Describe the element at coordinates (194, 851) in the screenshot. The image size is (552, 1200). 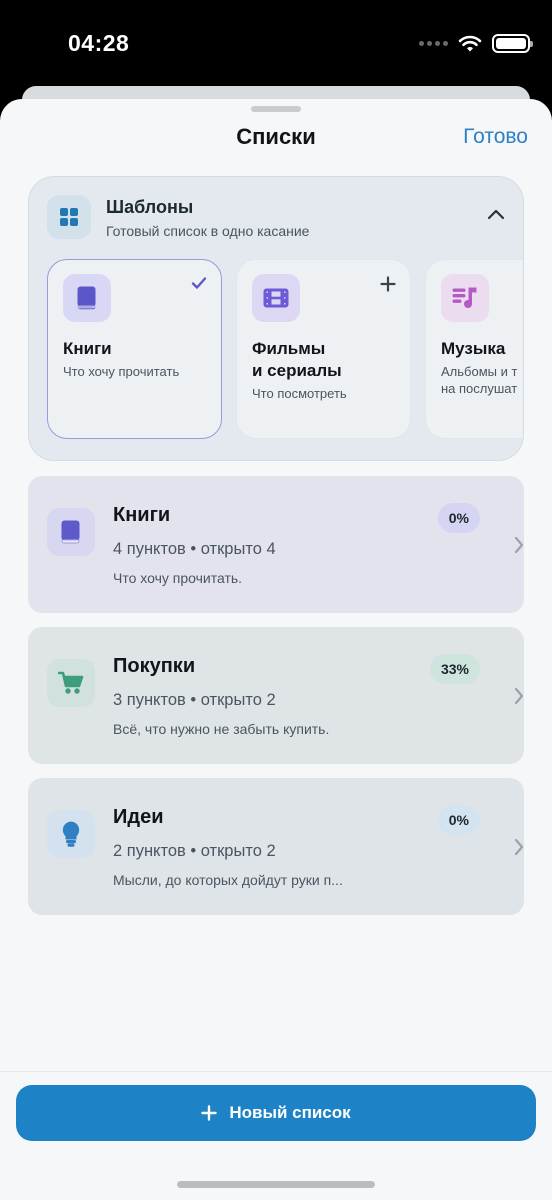
I see `list-meta: 2 пунктов • открыто 2` at that location.